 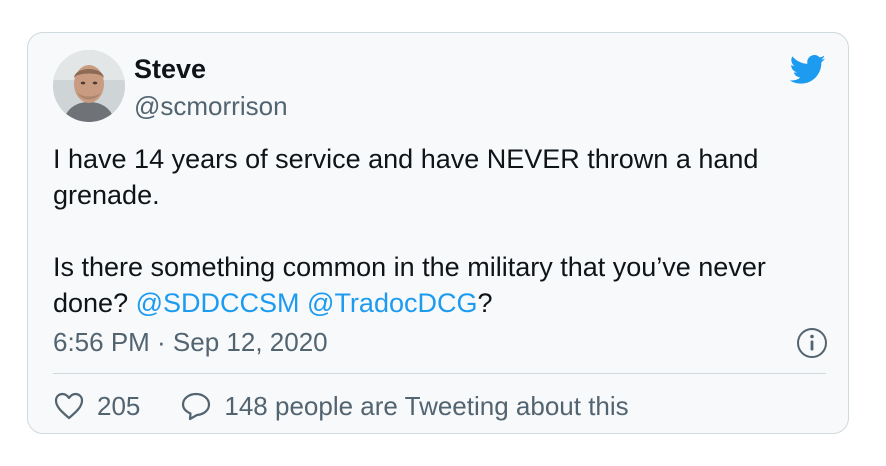 What do you see at coordinates (392, 303) in the screenshot?
I see `mention-link-tradocdcg: @TradocDCG` at bounding box center [392, 303].